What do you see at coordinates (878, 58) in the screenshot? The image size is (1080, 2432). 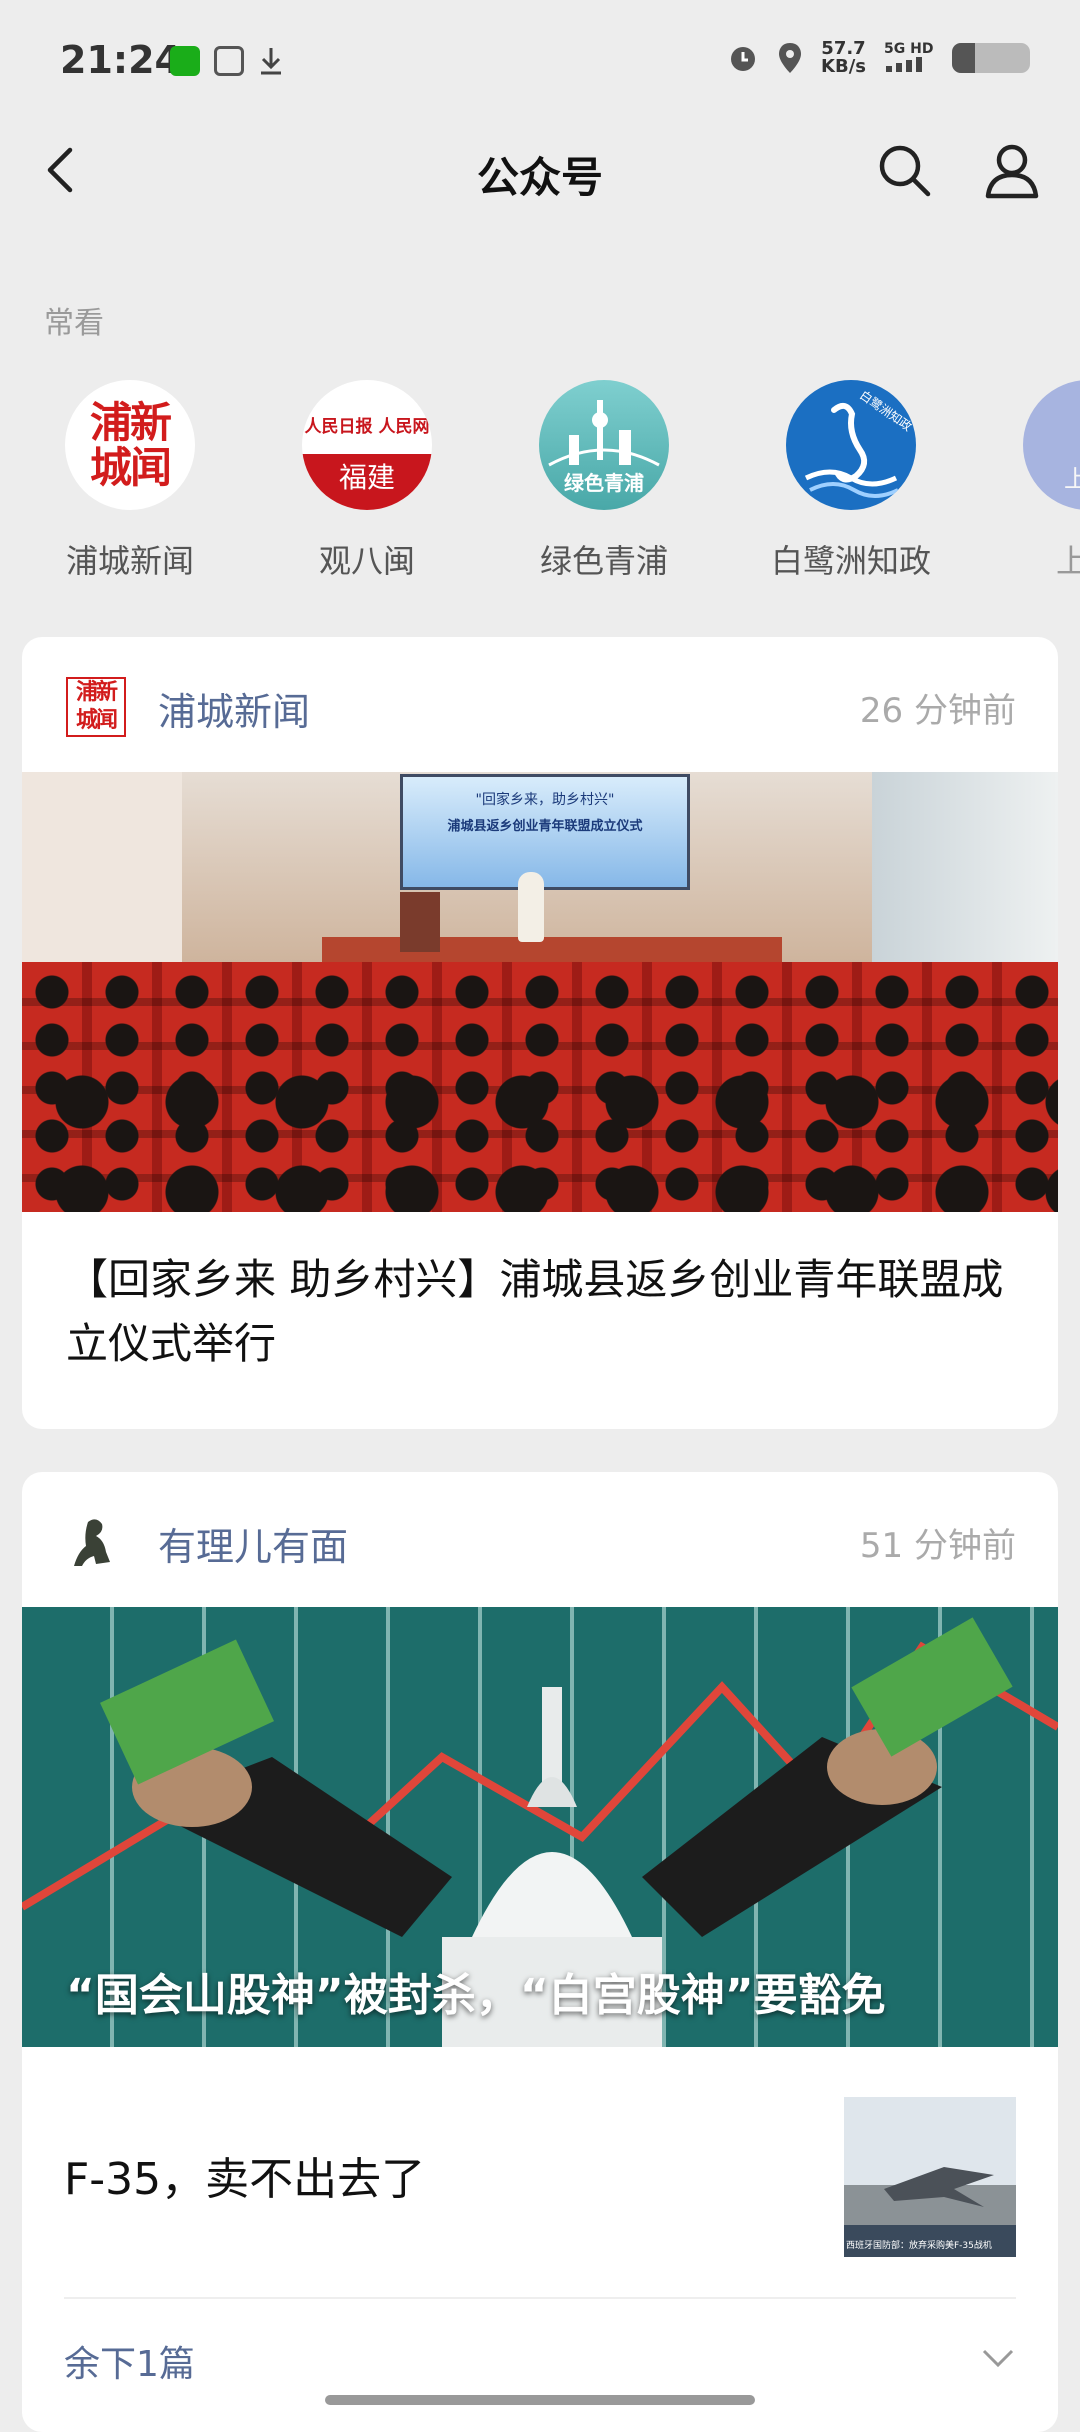 I see `status-right: 57.7 KB/s 5G HD` at bounding box center [878, 58].